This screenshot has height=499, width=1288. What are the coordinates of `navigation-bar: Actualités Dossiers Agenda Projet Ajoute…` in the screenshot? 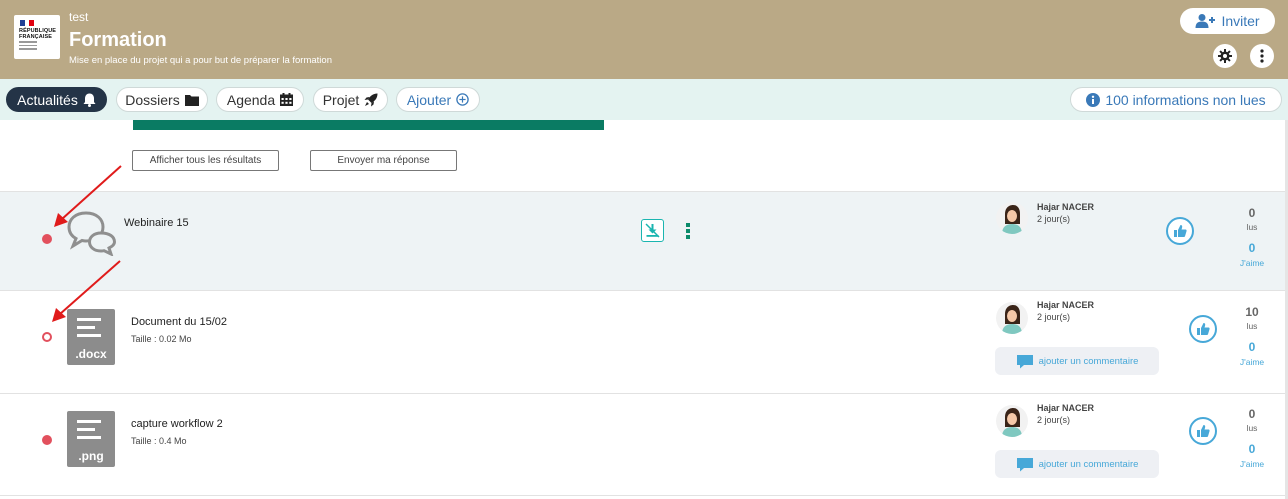 It's located at (644, 99).